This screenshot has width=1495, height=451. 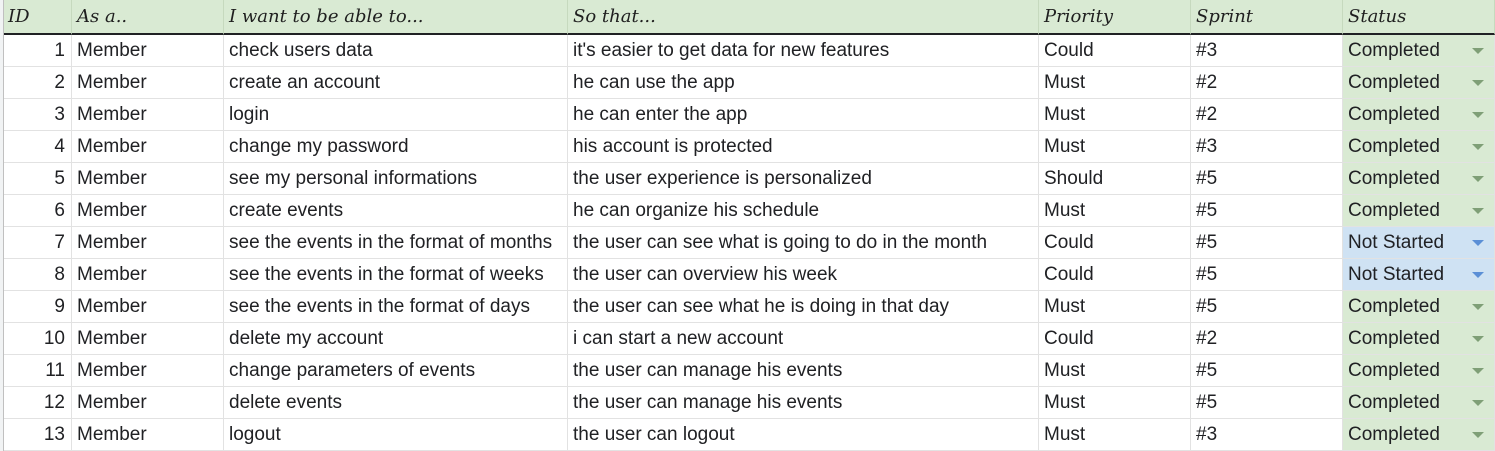 What do you see at coordinates (803, 115) in the screenshot?
I see `cell-so: he can enter the app` at bounding box center [803, 115].